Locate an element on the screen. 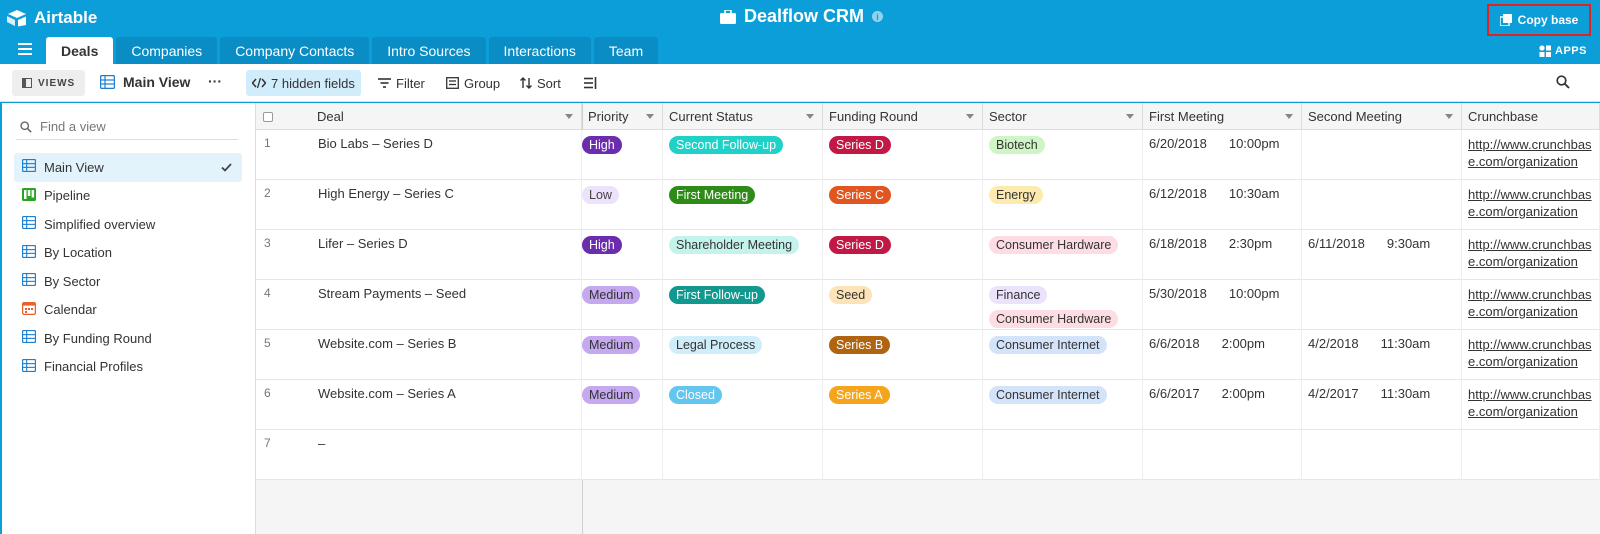 The image size is (1600, 534). deal-cell: Website.com – Series B is located at coordinates (447, 355).